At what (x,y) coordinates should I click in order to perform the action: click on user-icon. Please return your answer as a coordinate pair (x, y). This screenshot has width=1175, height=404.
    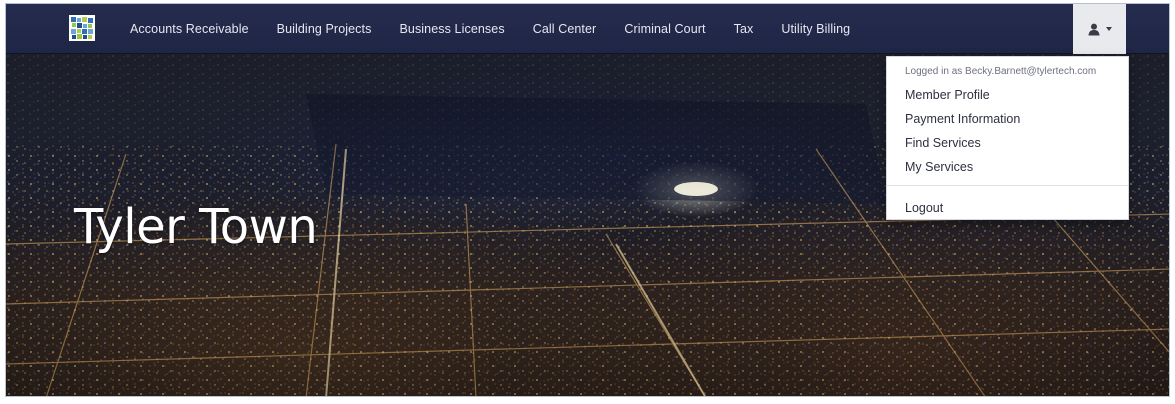
    Looking at the image, I should click on (1095, 29).